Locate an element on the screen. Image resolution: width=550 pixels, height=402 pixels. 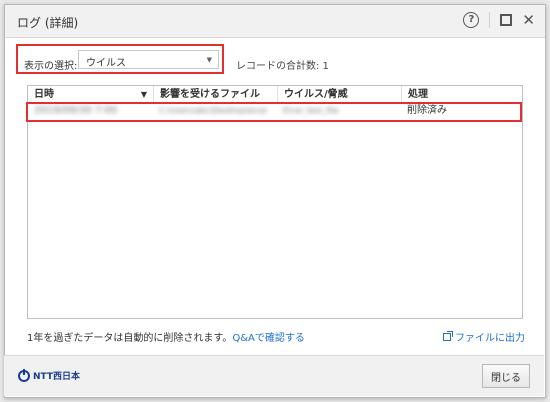
external-link-icon is located at coordinates (448, 335).